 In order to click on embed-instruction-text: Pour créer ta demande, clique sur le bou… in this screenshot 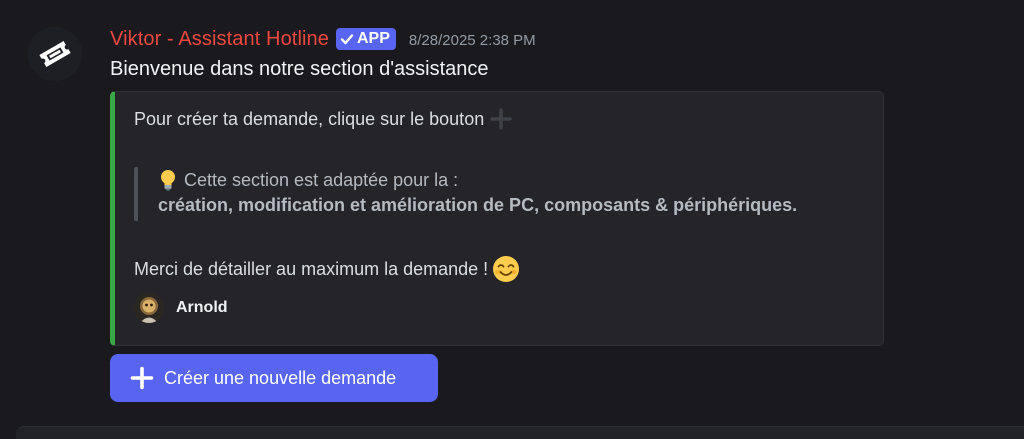, I will do `click(309, 118)`.